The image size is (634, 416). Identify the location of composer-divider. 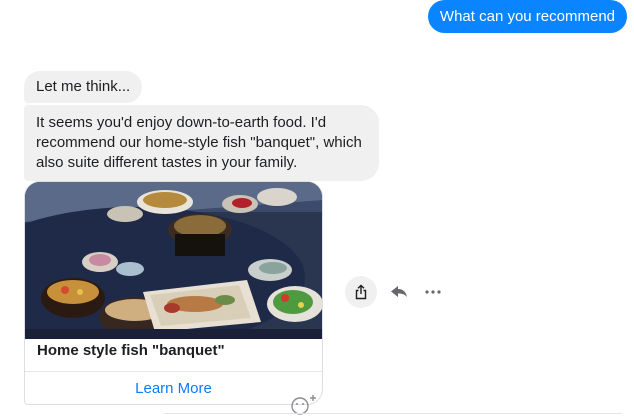
(393, 413).